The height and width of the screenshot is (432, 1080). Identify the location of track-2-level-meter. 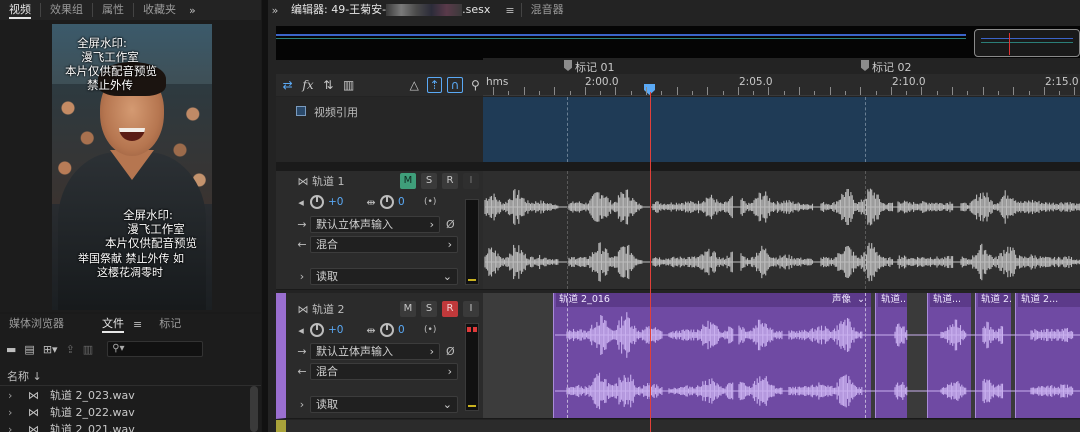
(472, 367).